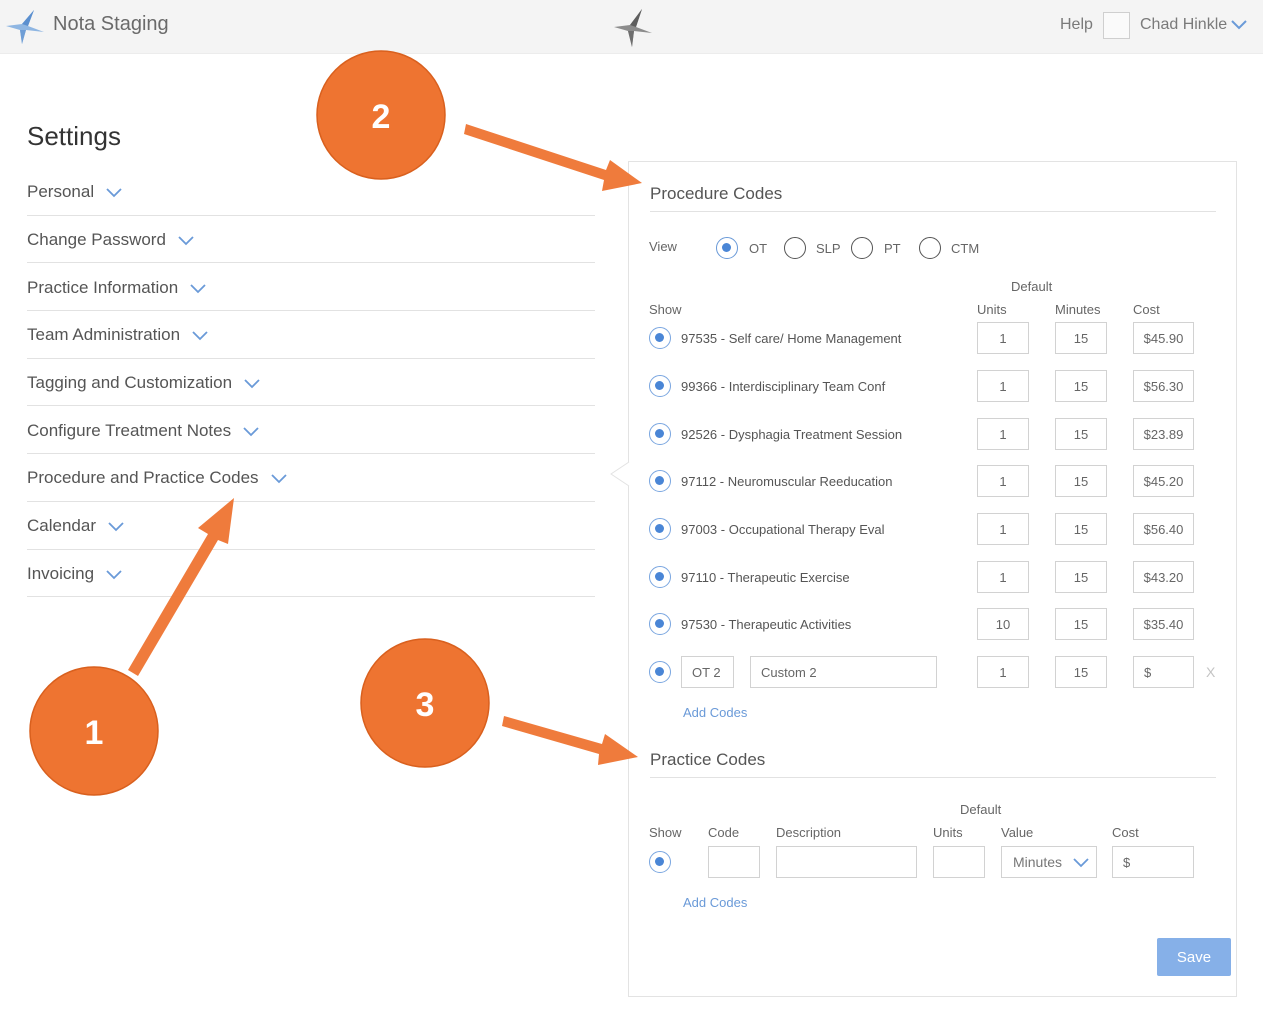 The height and width of the screenshot is (1022, 1263). I want to click on value-select: Minutes, so click(1049, 862).